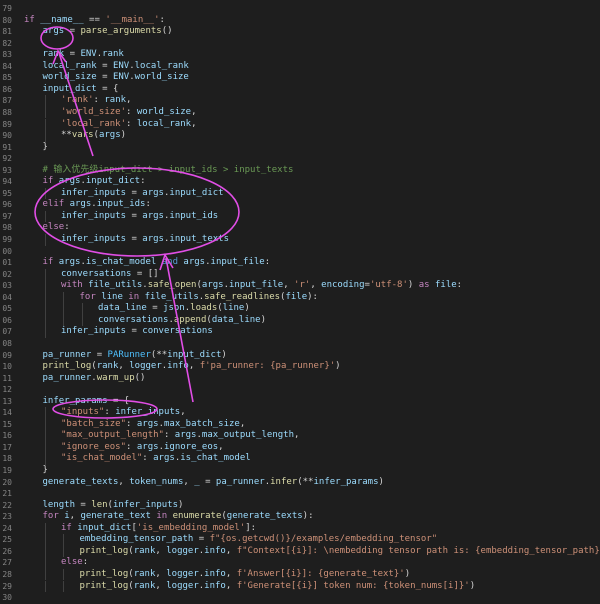  I want to click on line-number: 03, so click(6, 286).